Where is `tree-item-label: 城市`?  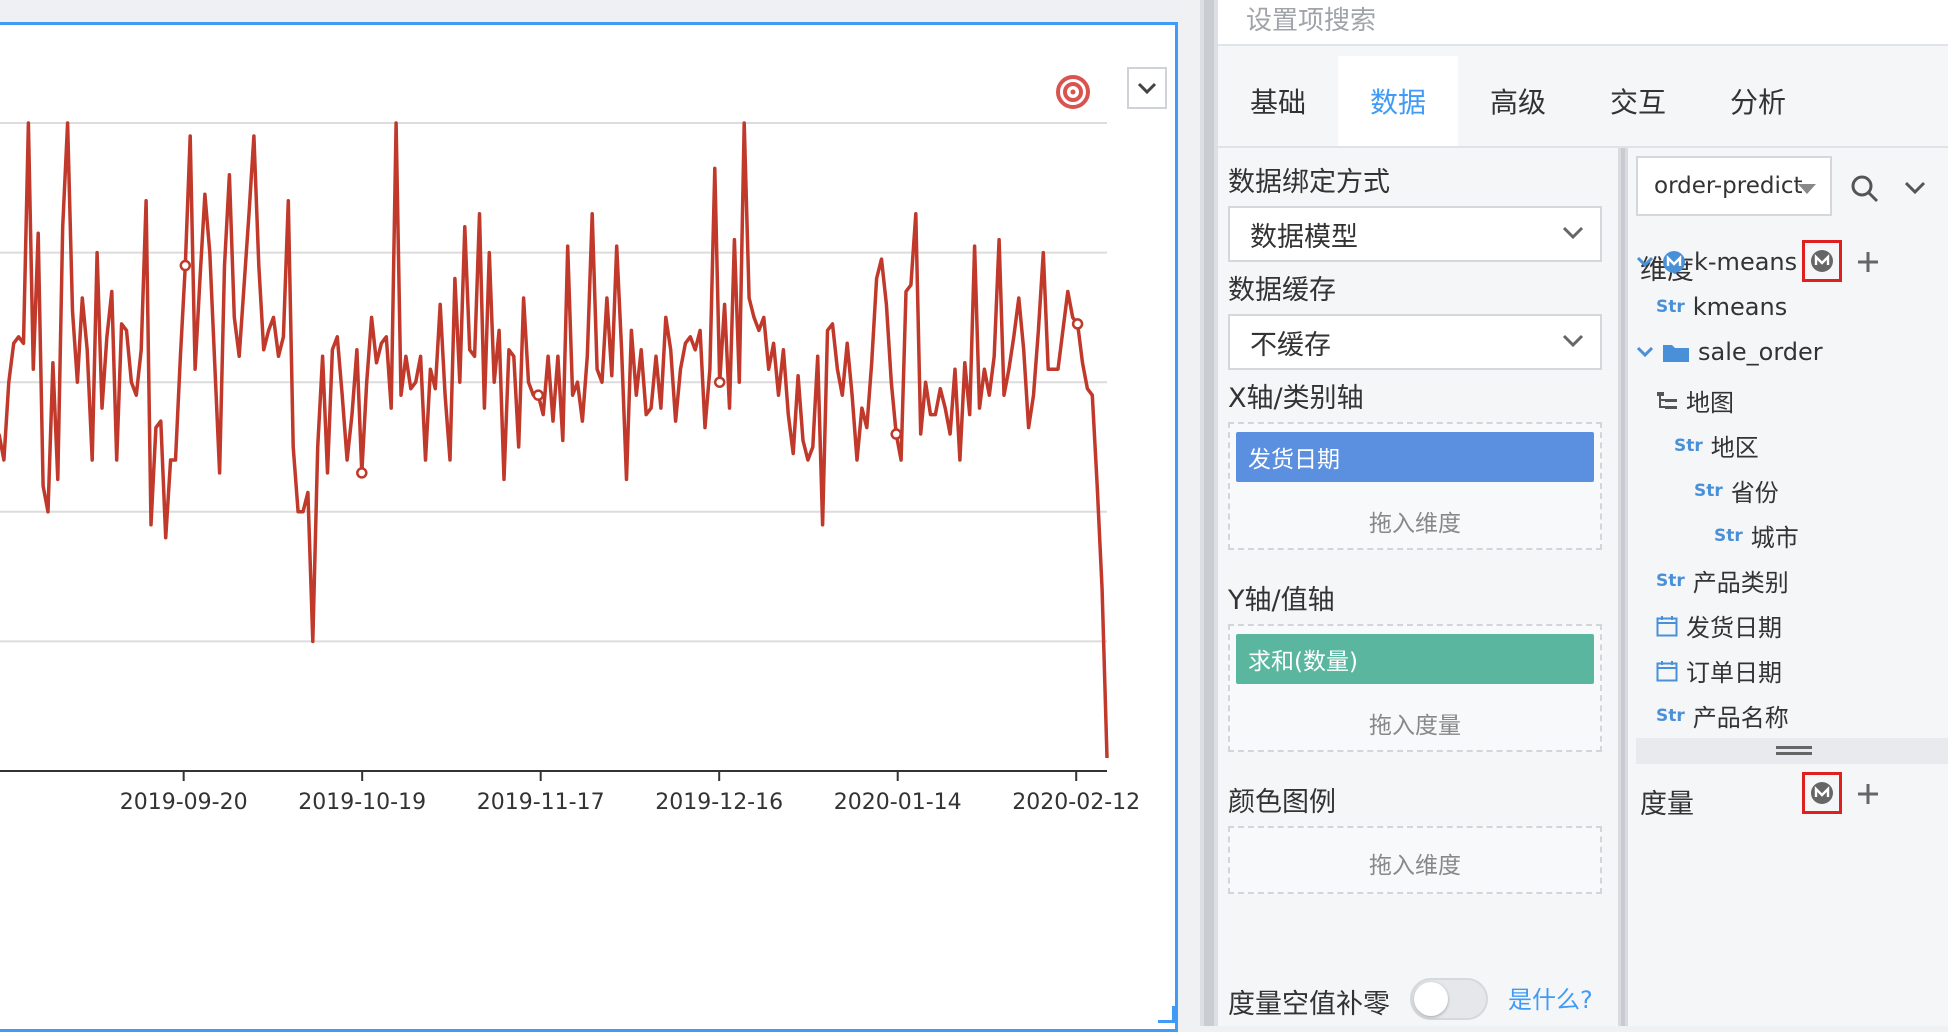
tree-item-label: 城市 is located at coordinates (1774, 538).